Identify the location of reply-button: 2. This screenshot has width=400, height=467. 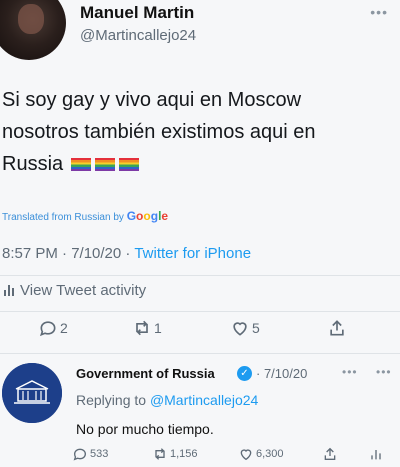
(53, 328).